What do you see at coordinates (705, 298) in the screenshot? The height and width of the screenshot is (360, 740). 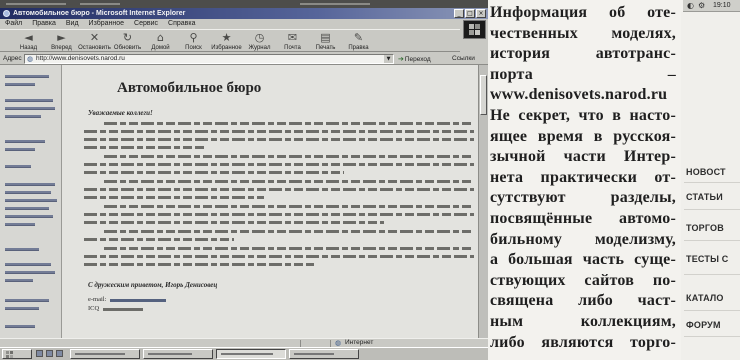 I see `sidebar-item-catalog: КАТАЛО` at bounding box center [705, 298].